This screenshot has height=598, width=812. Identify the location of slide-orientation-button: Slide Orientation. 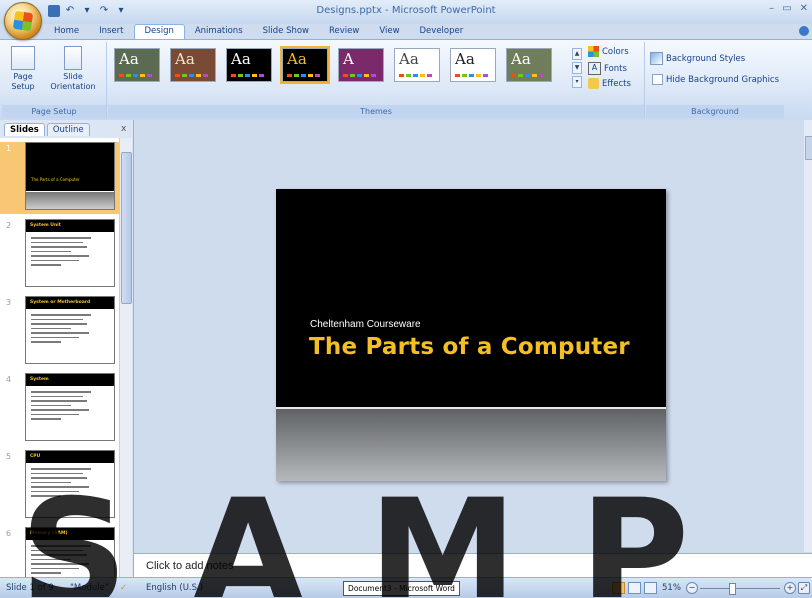
(73, 69).